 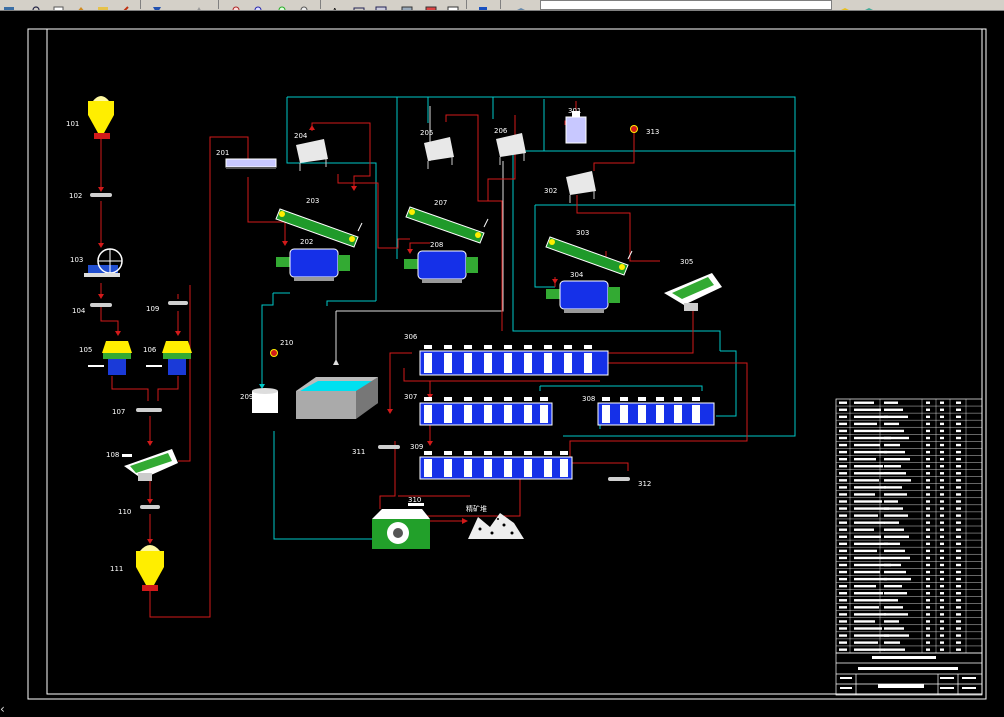 I want to click on up-arrow-icon, so click(x=199, y=5).